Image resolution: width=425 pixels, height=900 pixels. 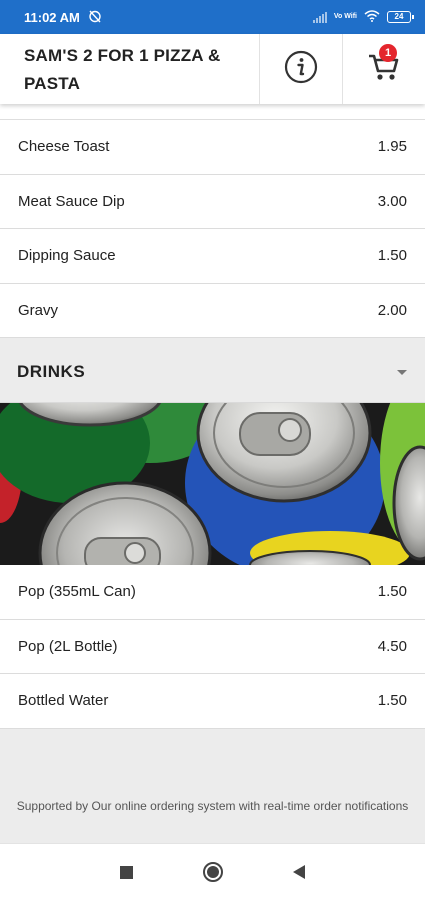 I want to click on app-header: SAM'S 2 FOR 1 PIZZA & PASTA 1, so click(x=212, y=69).